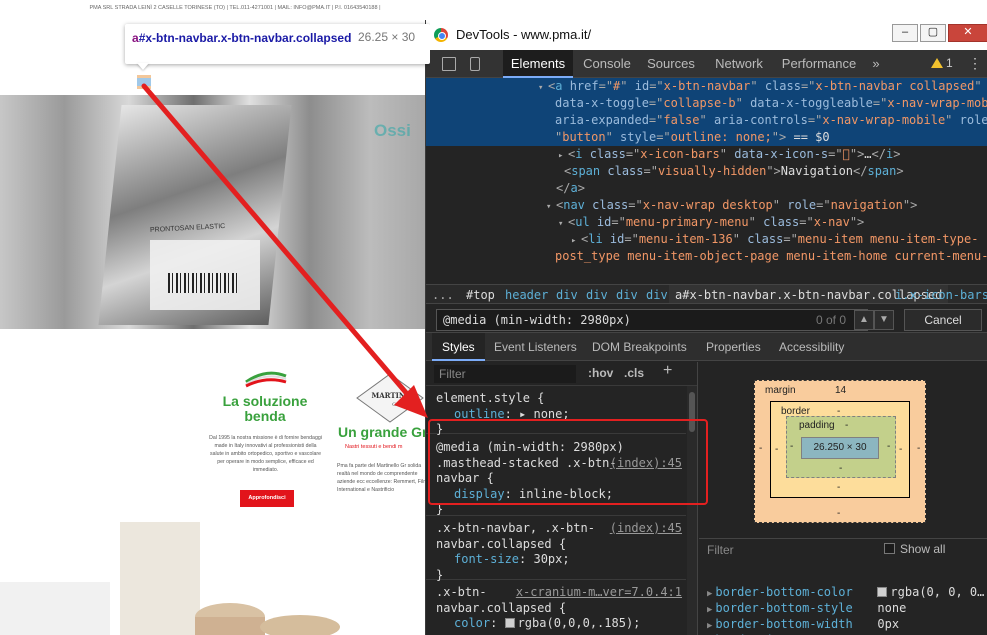 Image resolution: width=987 pixels, height=635 pixels. Describe the element at coordinates (811, 347) in the screenshot. I see `tab-accessibility: Accessibility` at that location.